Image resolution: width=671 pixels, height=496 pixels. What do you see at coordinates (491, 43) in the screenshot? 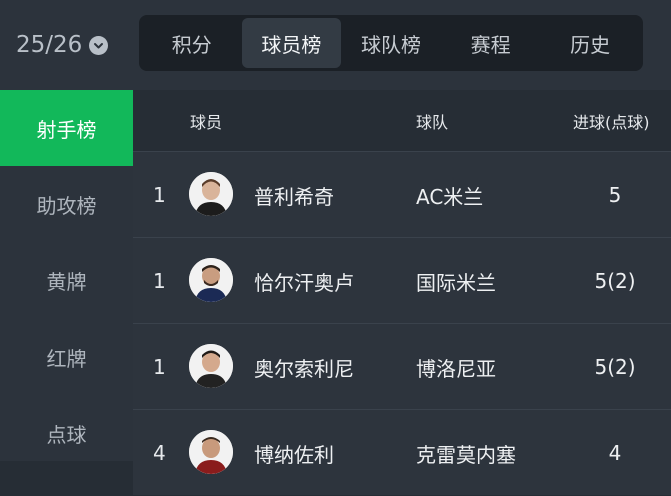
I see `tab-schedule: 赛程` at bounding box center [491, 43].